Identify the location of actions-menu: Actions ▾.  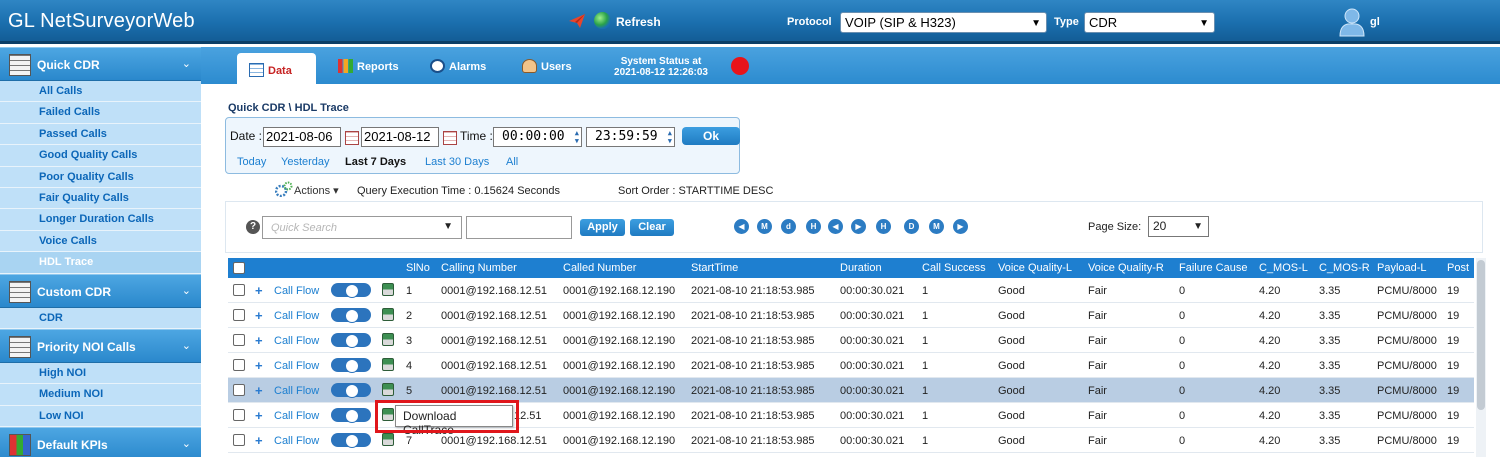
(316, 190).